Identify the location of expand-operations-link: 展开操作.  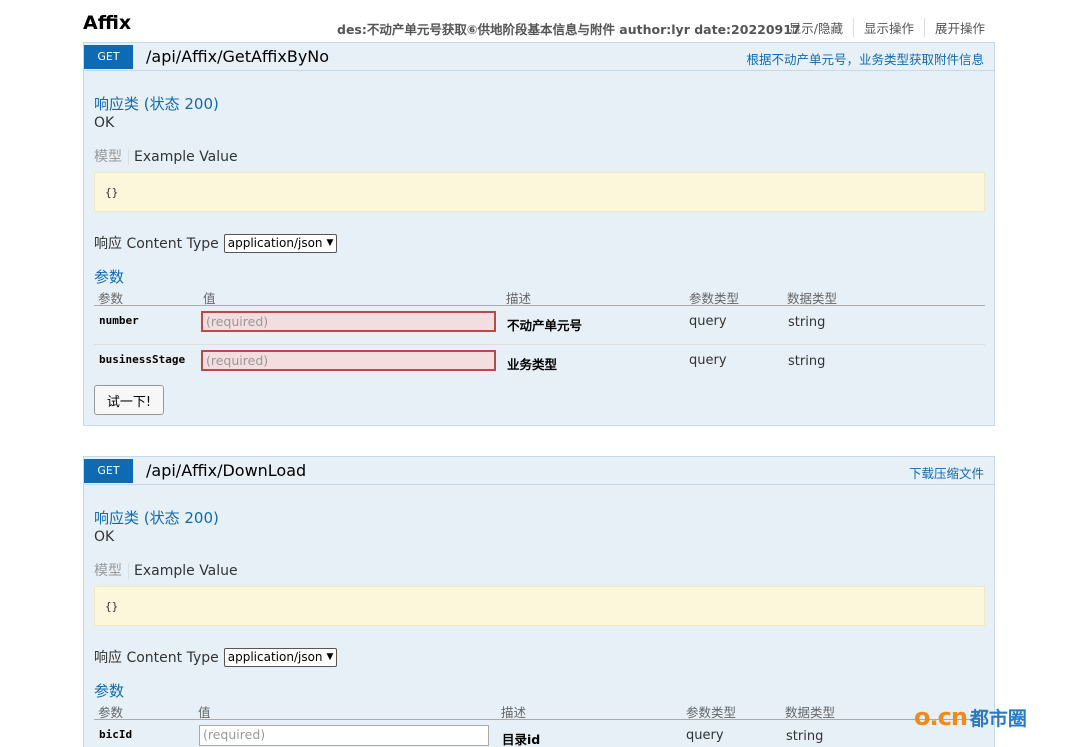
(955, 27).